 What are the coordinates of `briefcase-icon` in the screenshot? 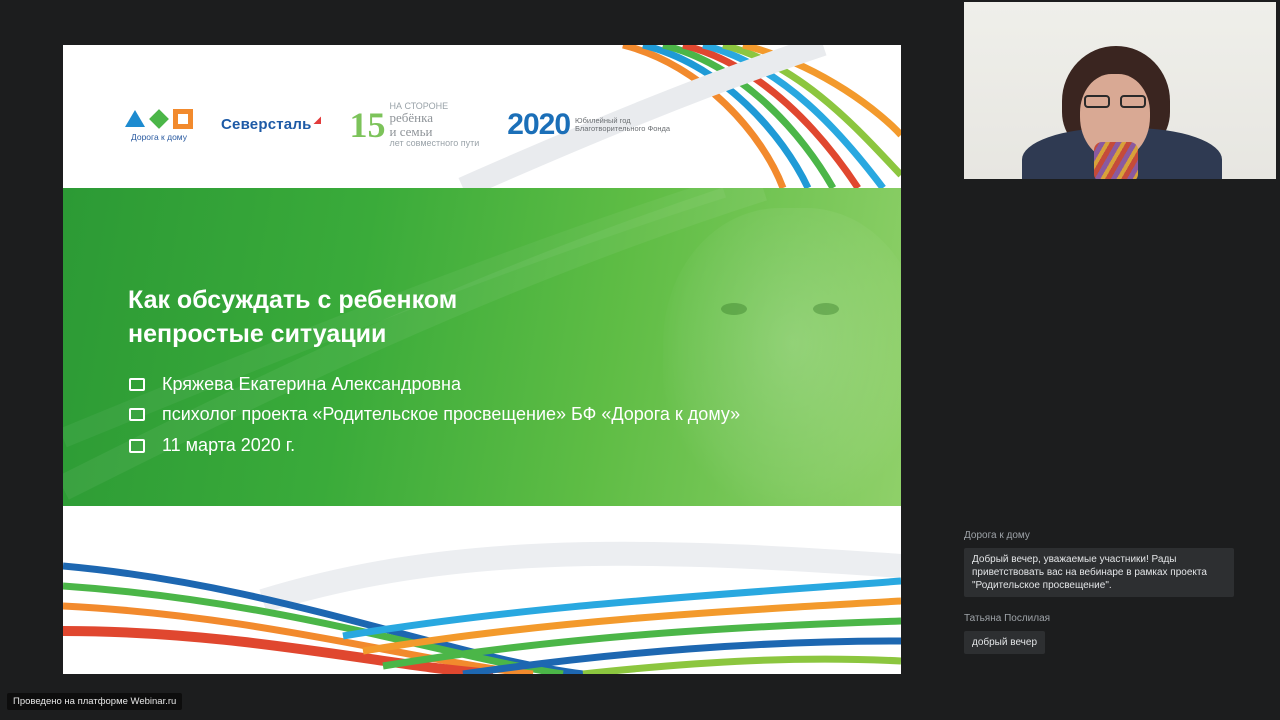 It's located at (137, 414).